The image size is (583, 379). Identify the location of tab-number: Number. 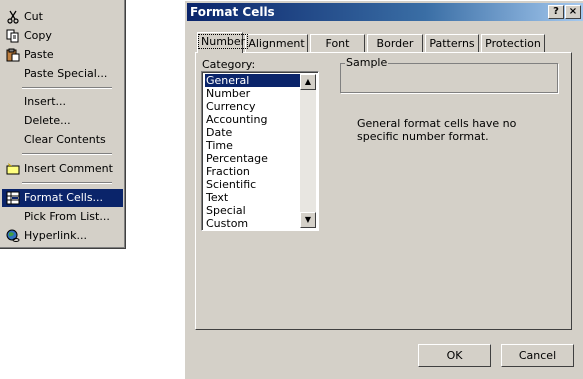
(223, 42).